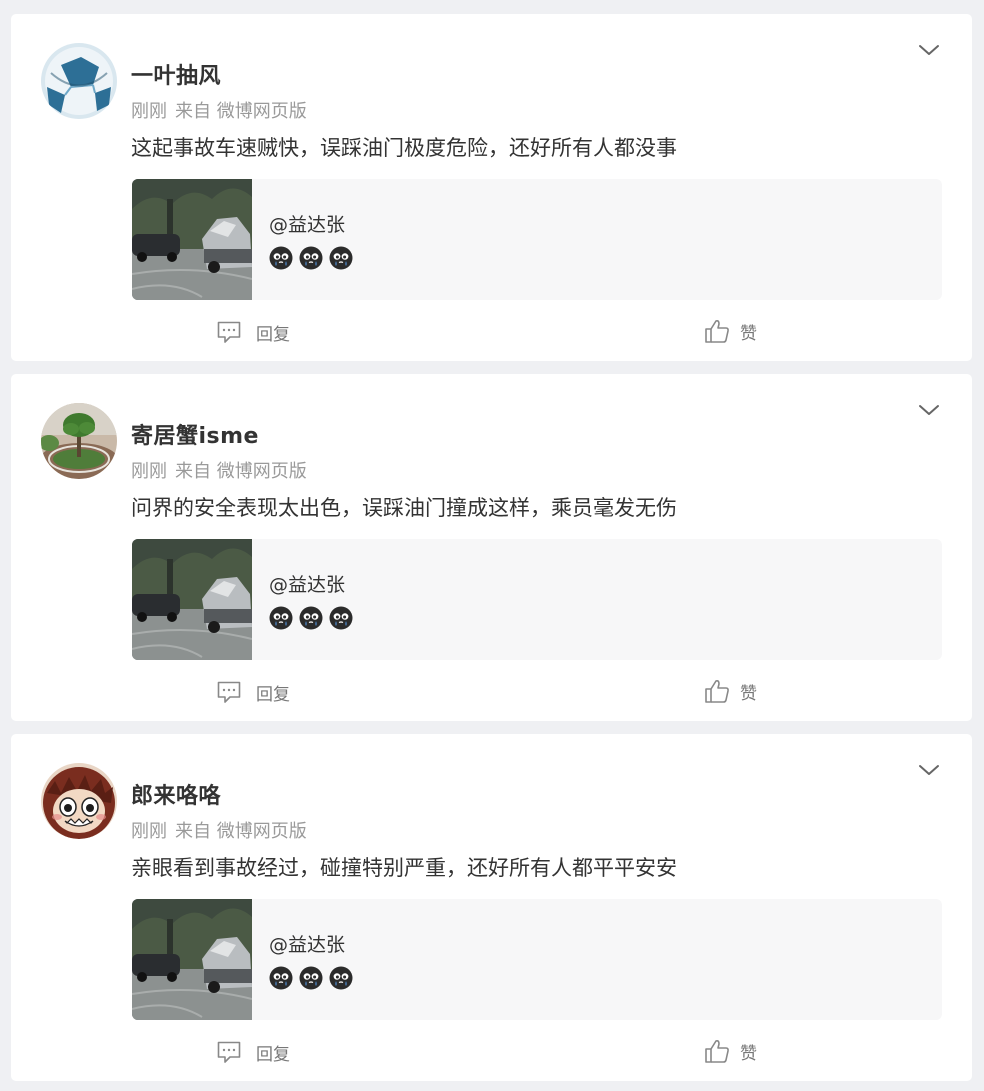 This screenshot has width=984, height=1091. Describe the element at coordinates (404, 868) in the screenshot. I see `comment-text: 亲眼看到事故经过，碰撞特别严重，还好所有人都平平安安` at that location.